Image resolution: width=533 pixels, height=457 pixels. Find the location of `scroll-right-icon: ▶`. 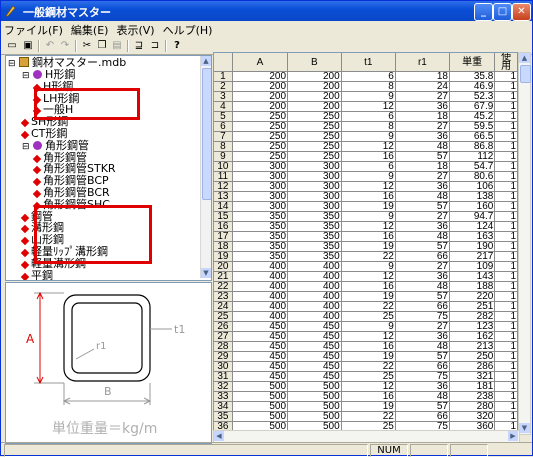

scroll-right-icon: ▶ is located at coordinates (513, 436).